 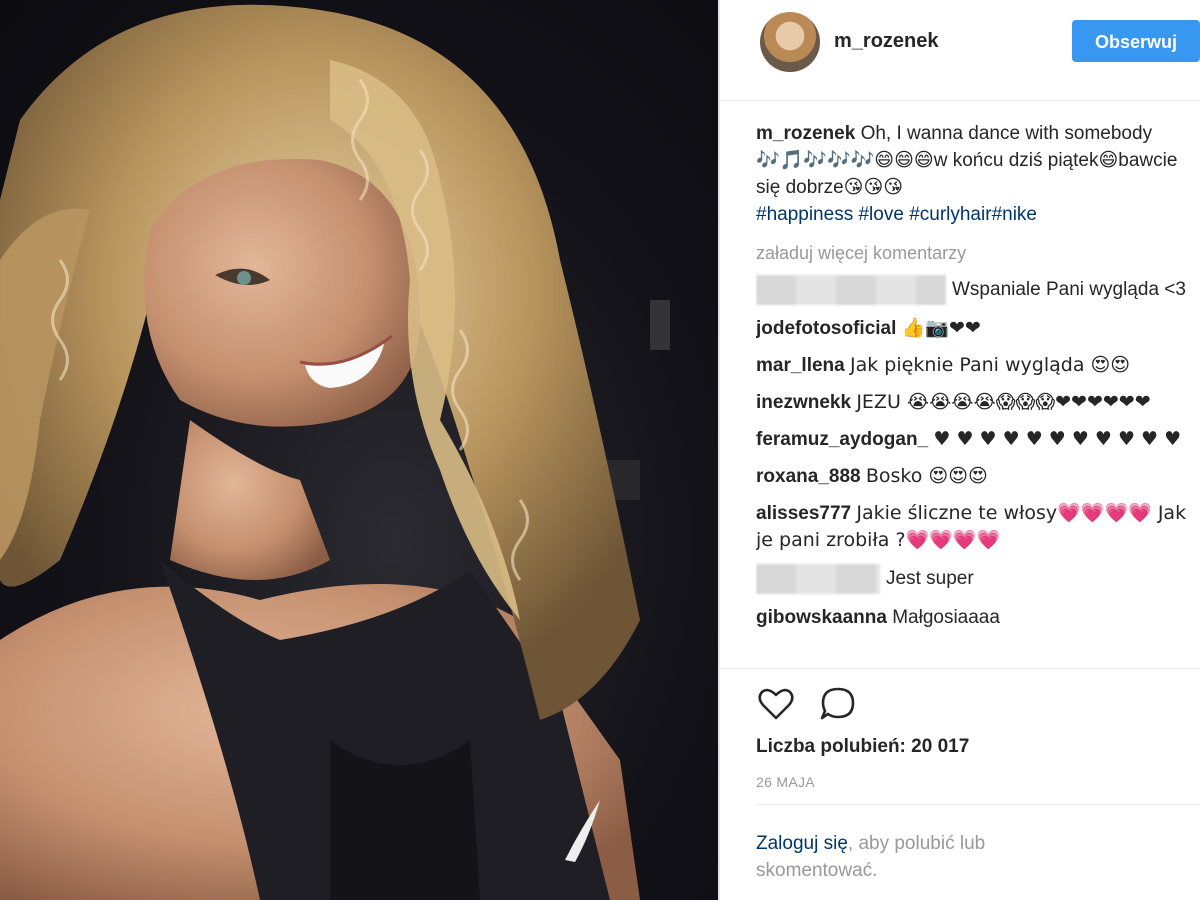 I want to click on post-actions, so click(x=856, y=706).